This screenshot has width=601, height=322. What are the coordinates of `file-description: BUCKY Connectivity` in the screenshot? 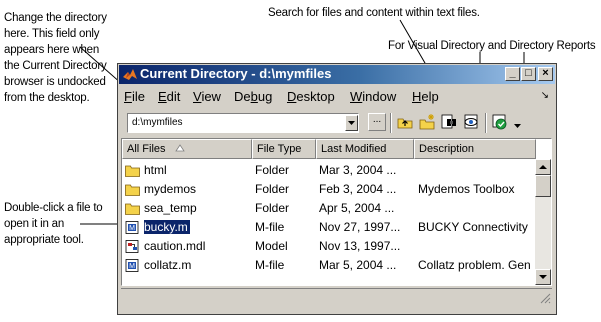 It's located at (473, 227).